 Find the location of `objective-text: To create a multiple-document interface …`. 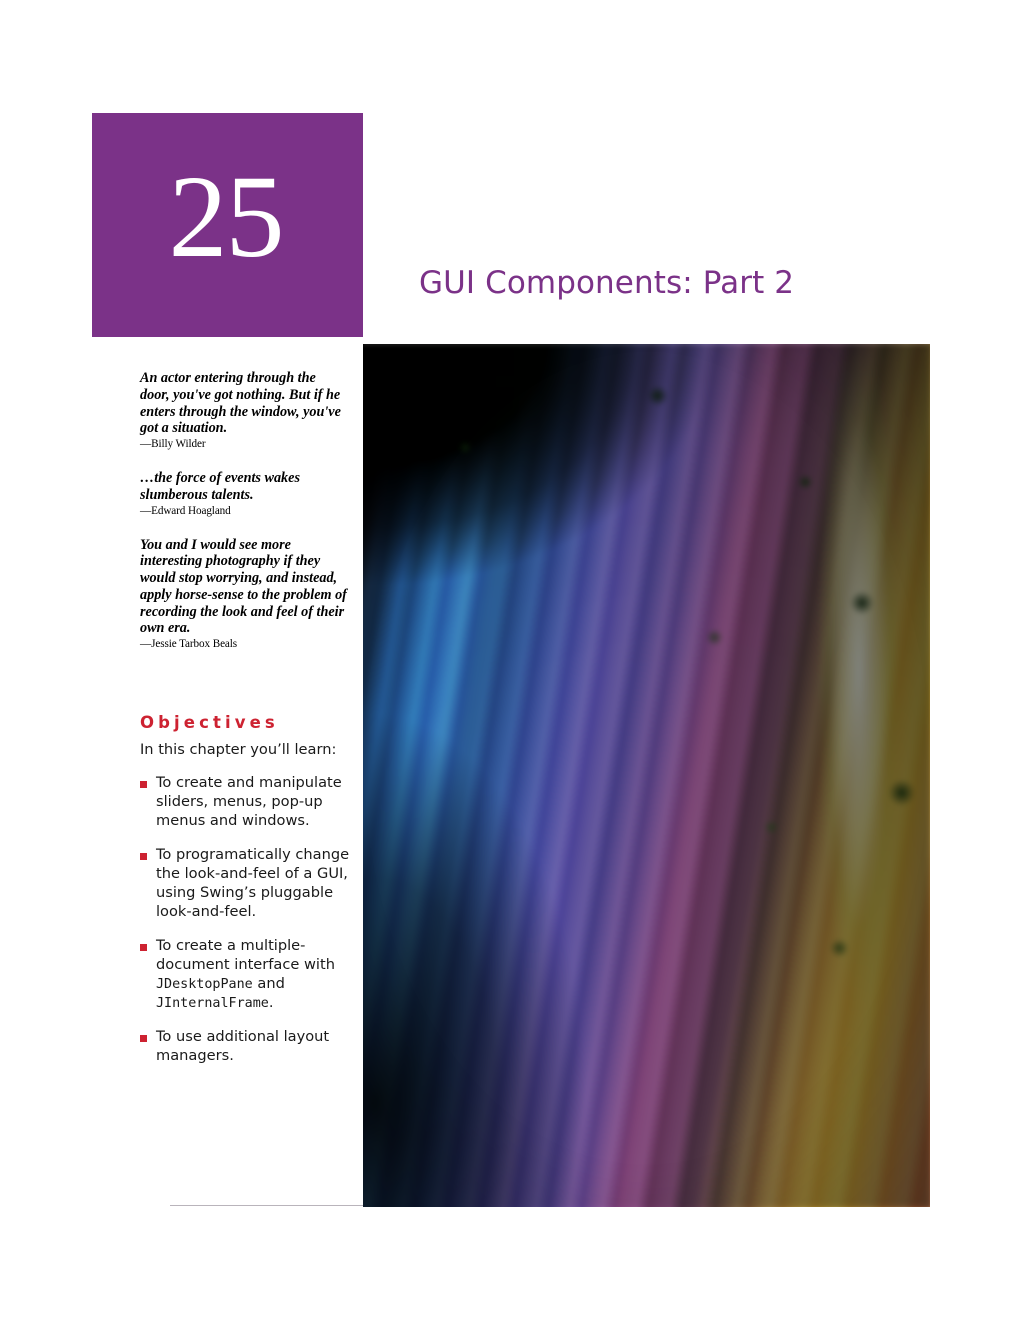

objective-text: To create a multiple-document interface … is located at coordinates (254, 974).